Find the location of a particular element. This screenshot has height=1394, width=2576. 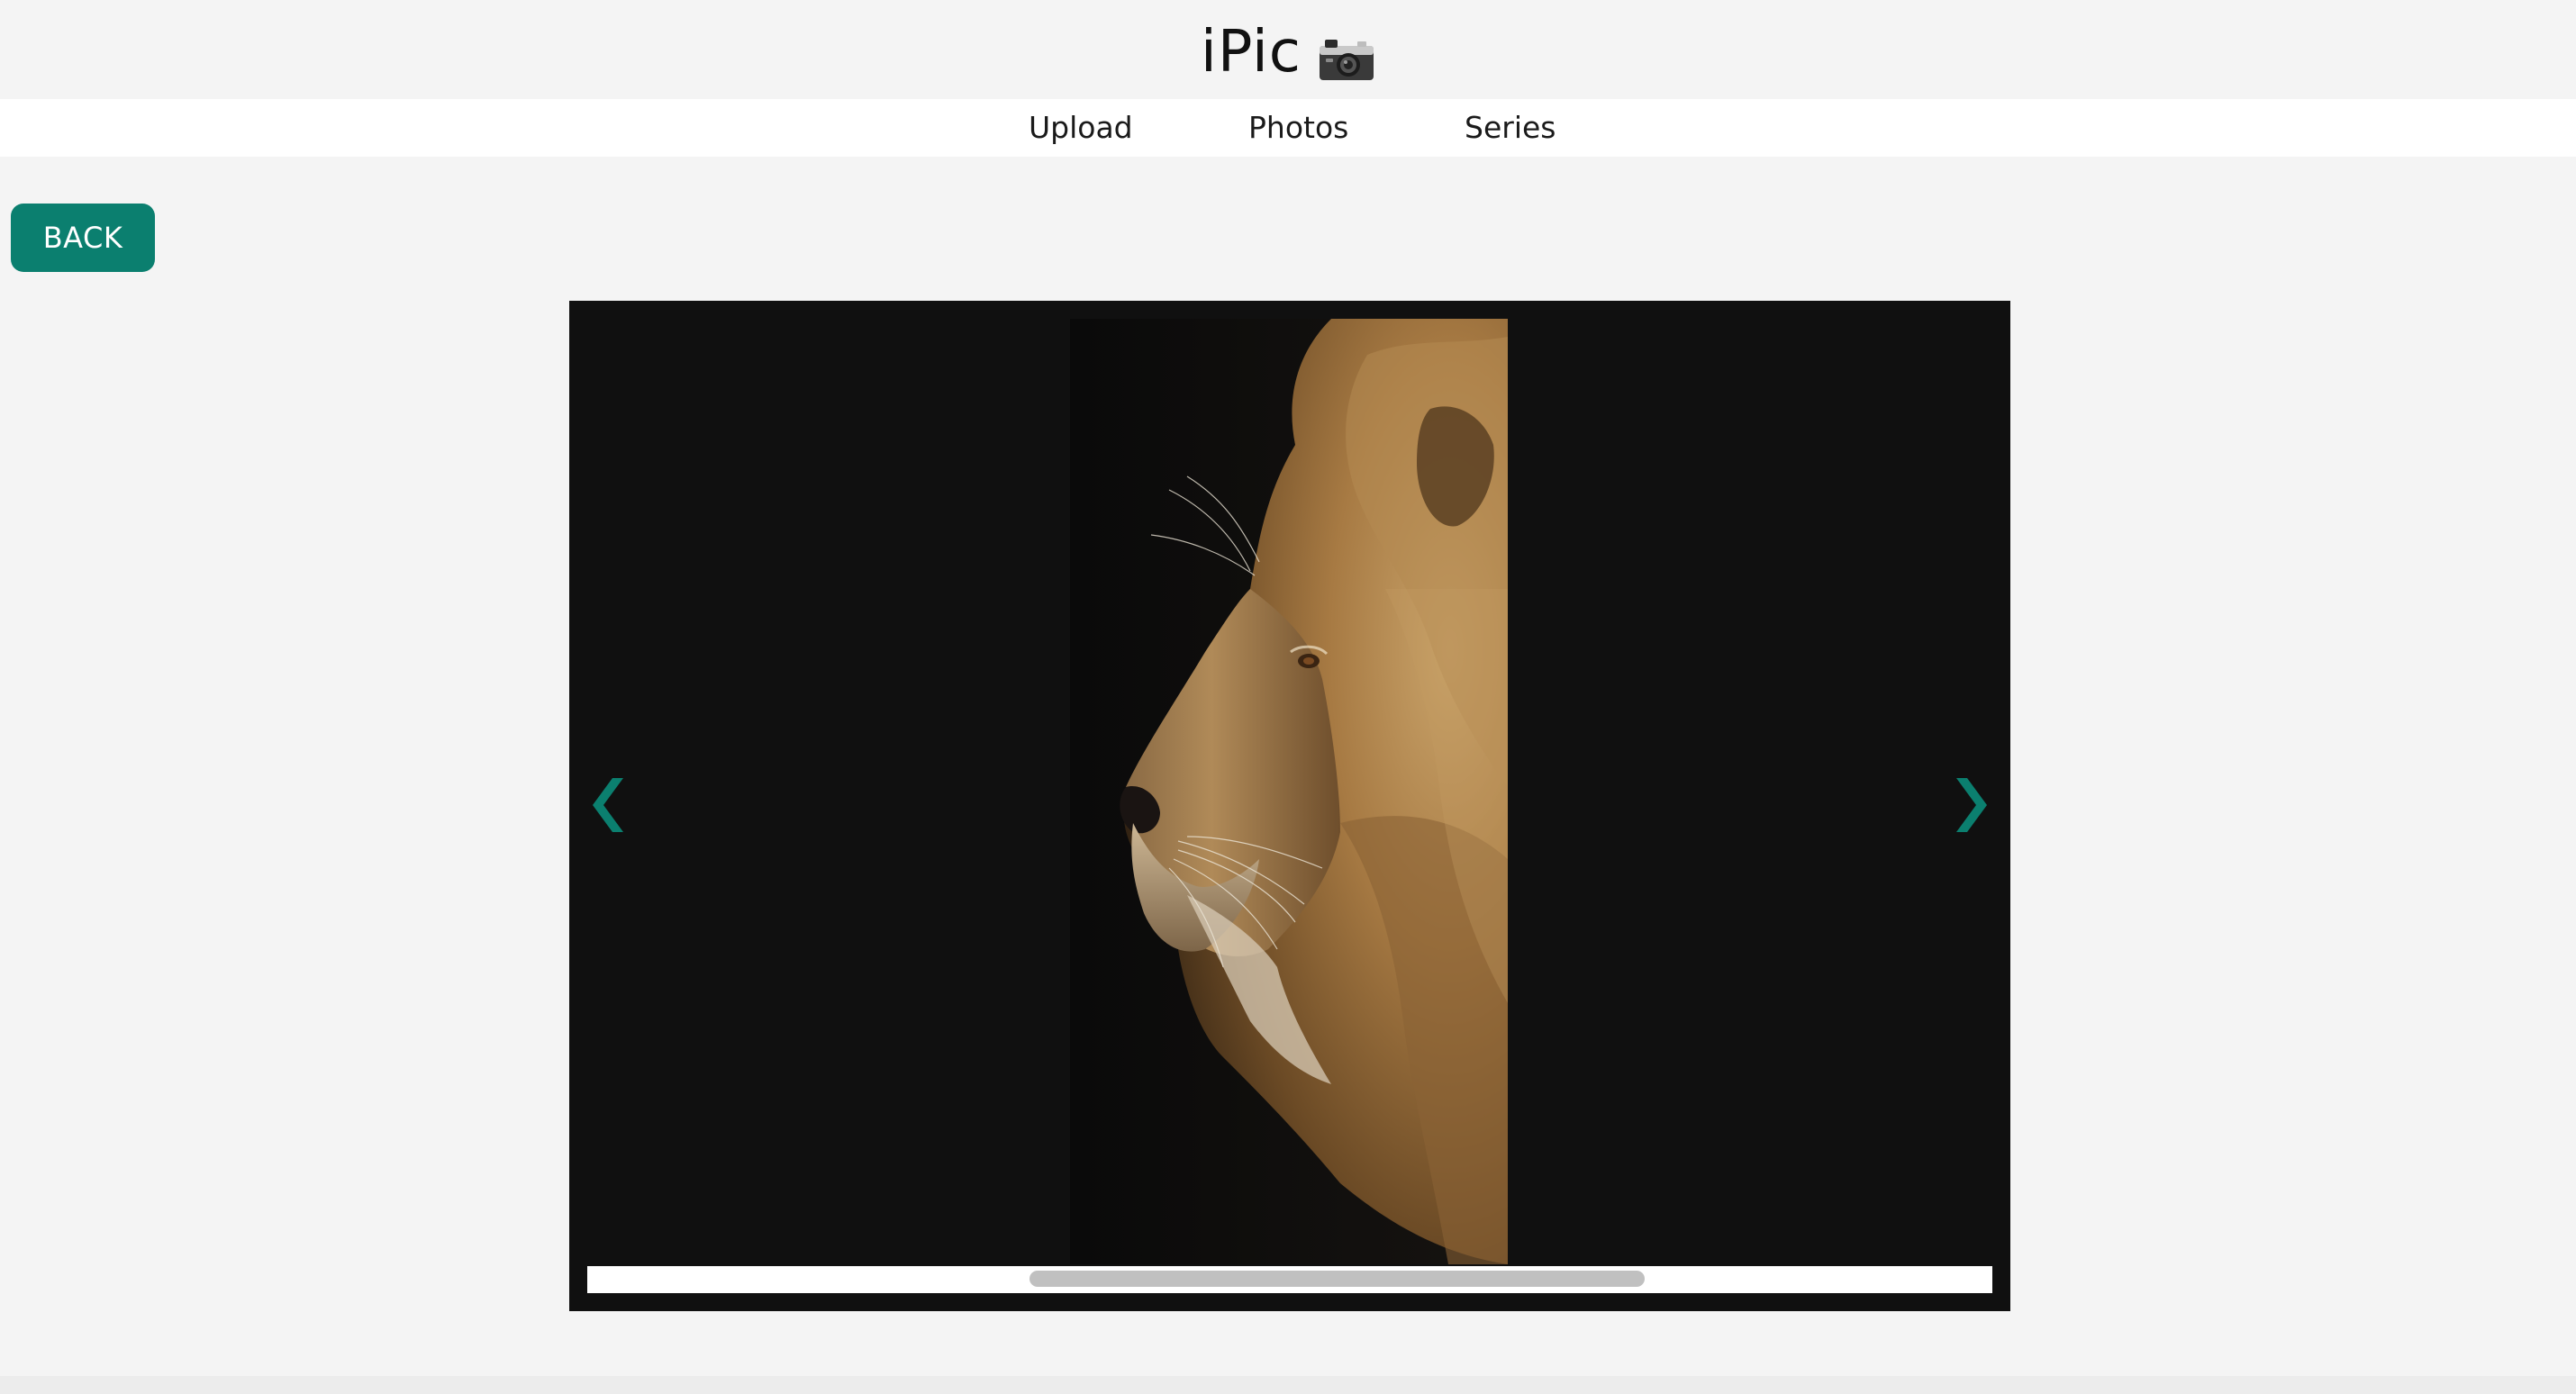

photo-image is located at coordinates (1289, 791).